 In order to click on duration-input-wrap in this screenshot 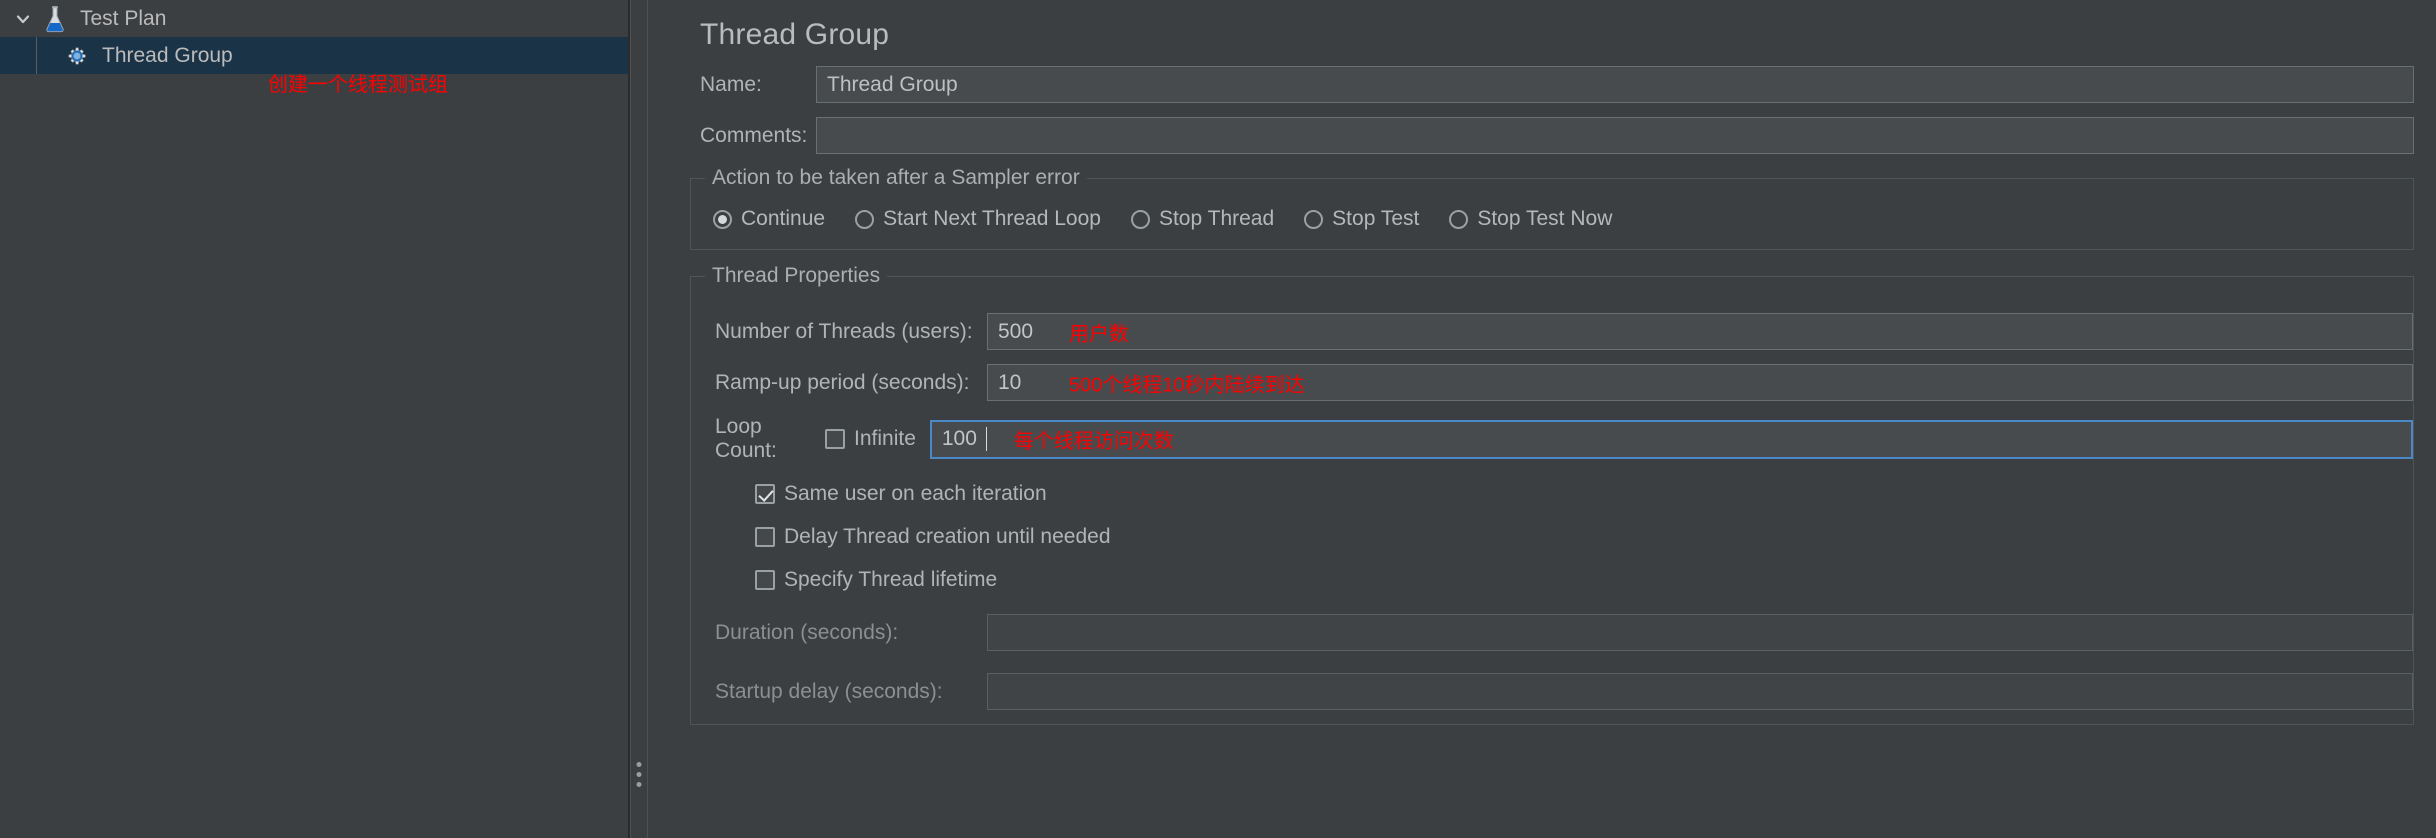, I will do `click(1700, 632)`.